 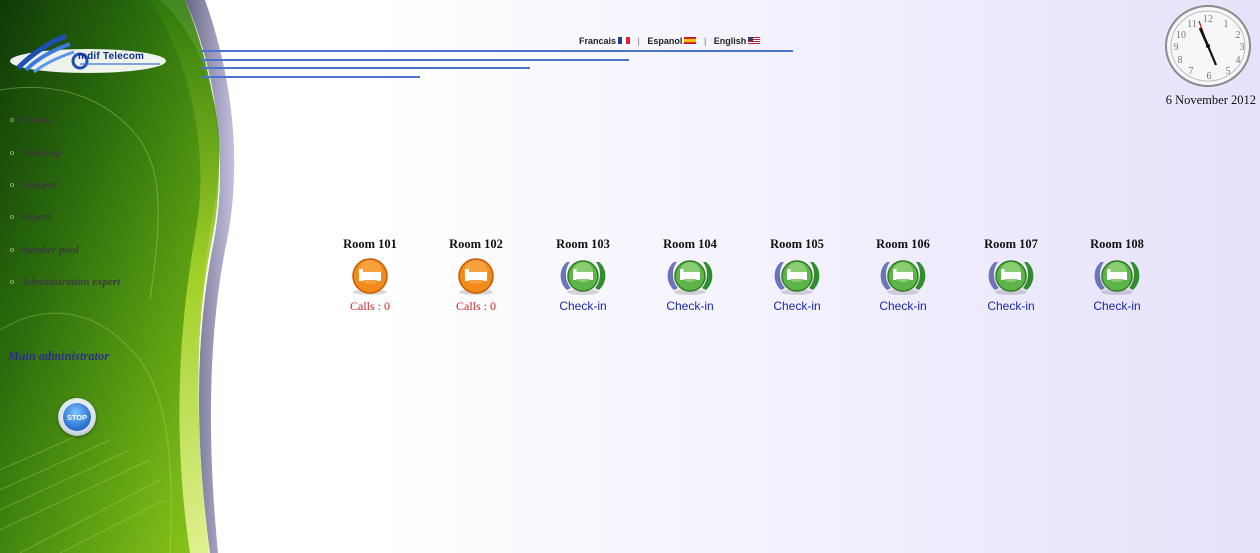 What do you see at coordinates (1180, 60) in the screenshot?
I see `svg-text: 8` at bounding box center [1180, 60].